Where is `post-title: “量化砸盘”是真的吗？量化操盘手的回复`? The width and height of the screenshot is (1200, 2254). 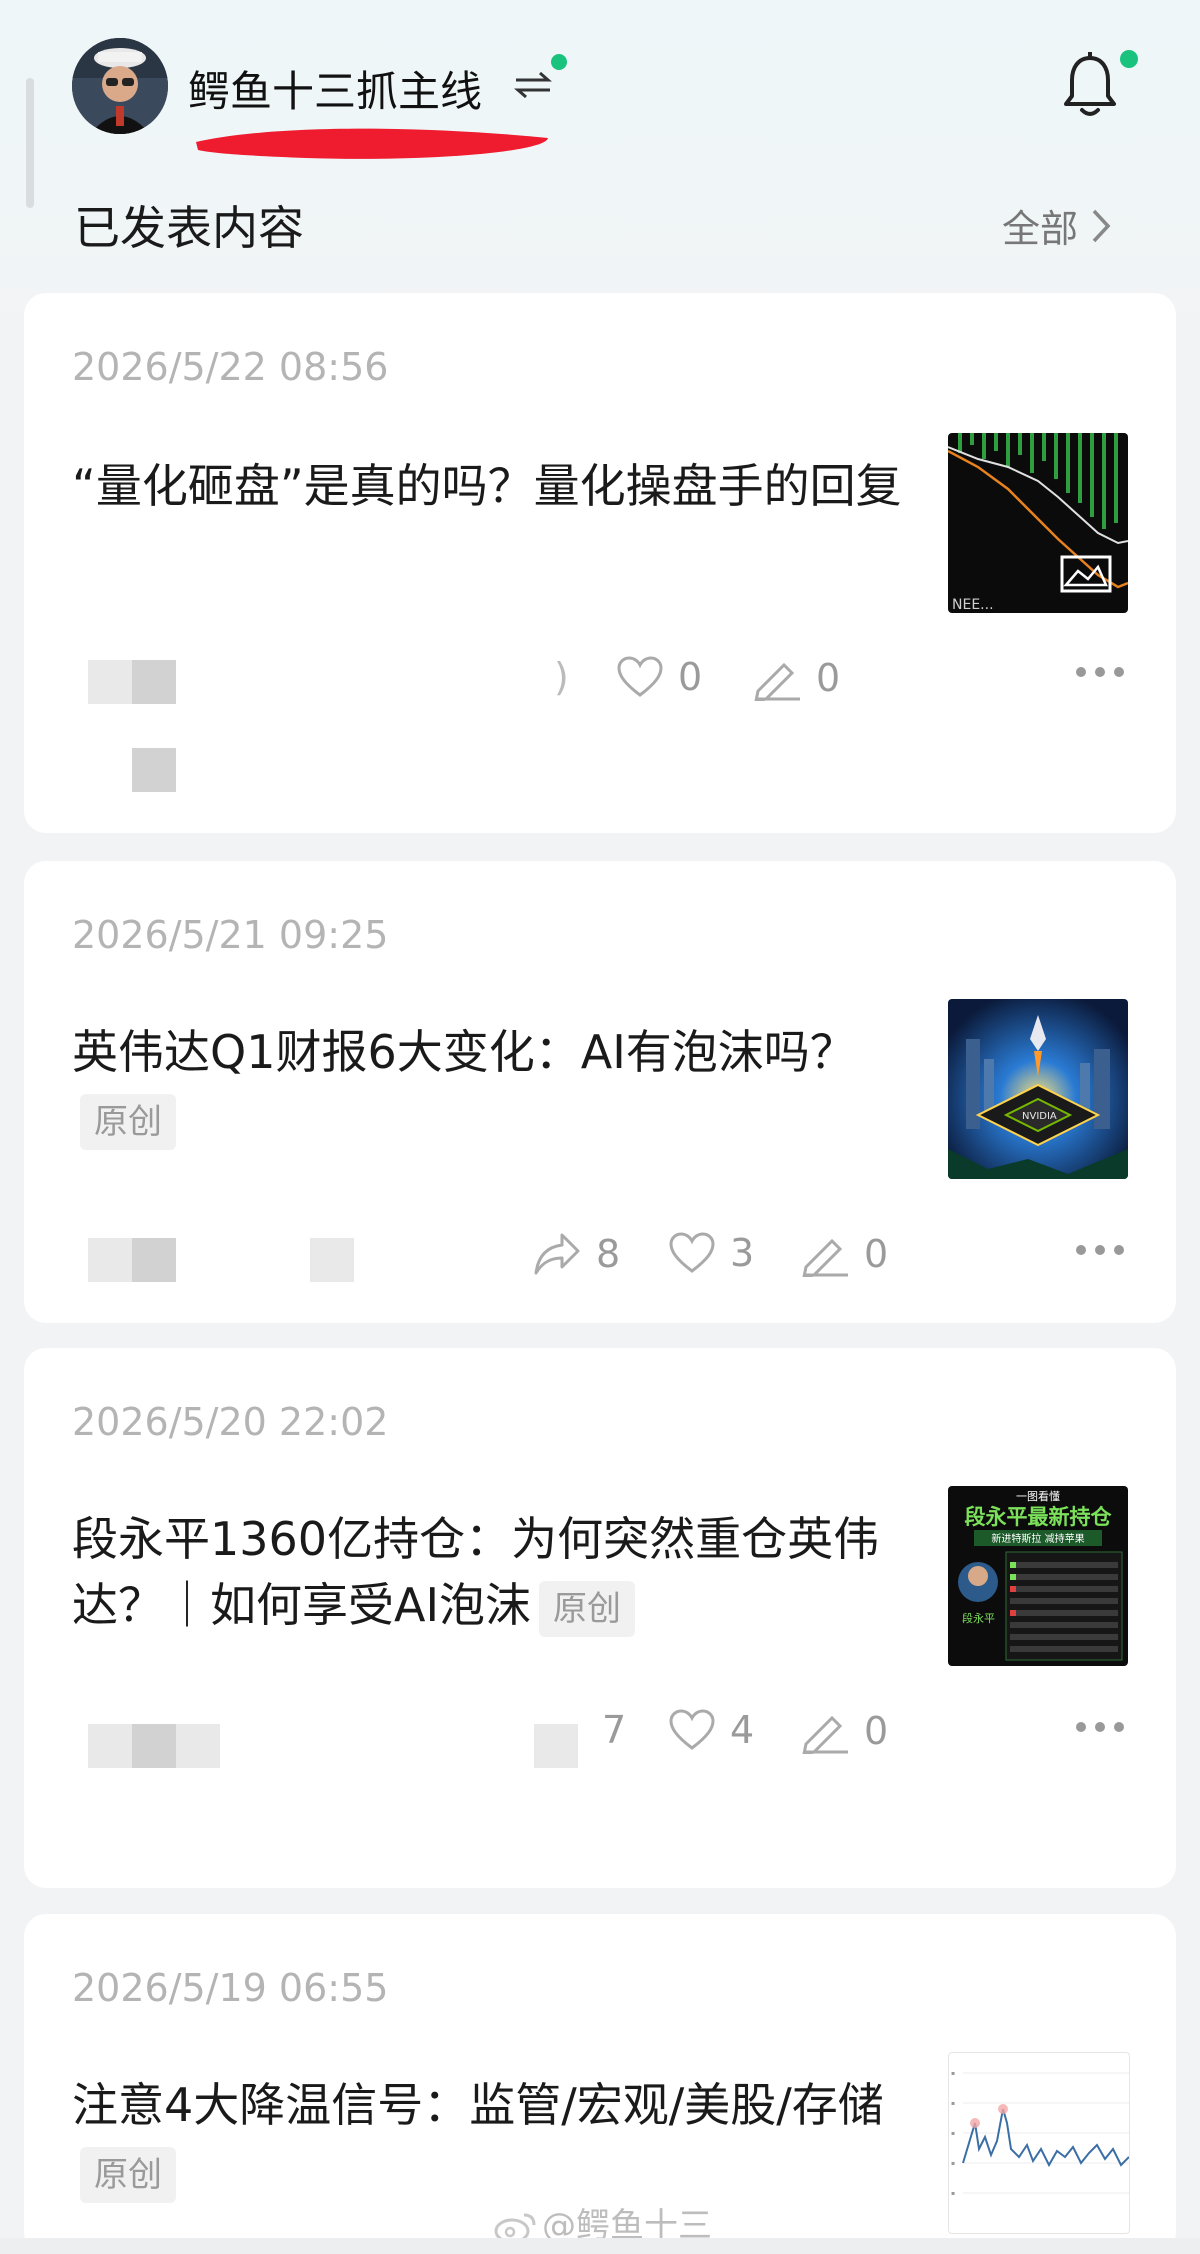 post-title: “量化砸盘”是真的吗？量化操盘手的回复 is located at coordinates (492, 486).